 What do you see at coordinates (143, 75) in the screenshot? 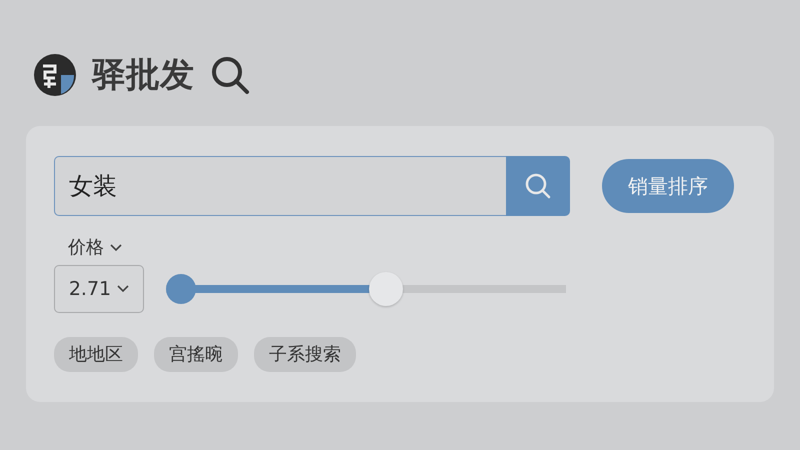
I see `app-title: 驿批发` at bounding box center [143, 75].